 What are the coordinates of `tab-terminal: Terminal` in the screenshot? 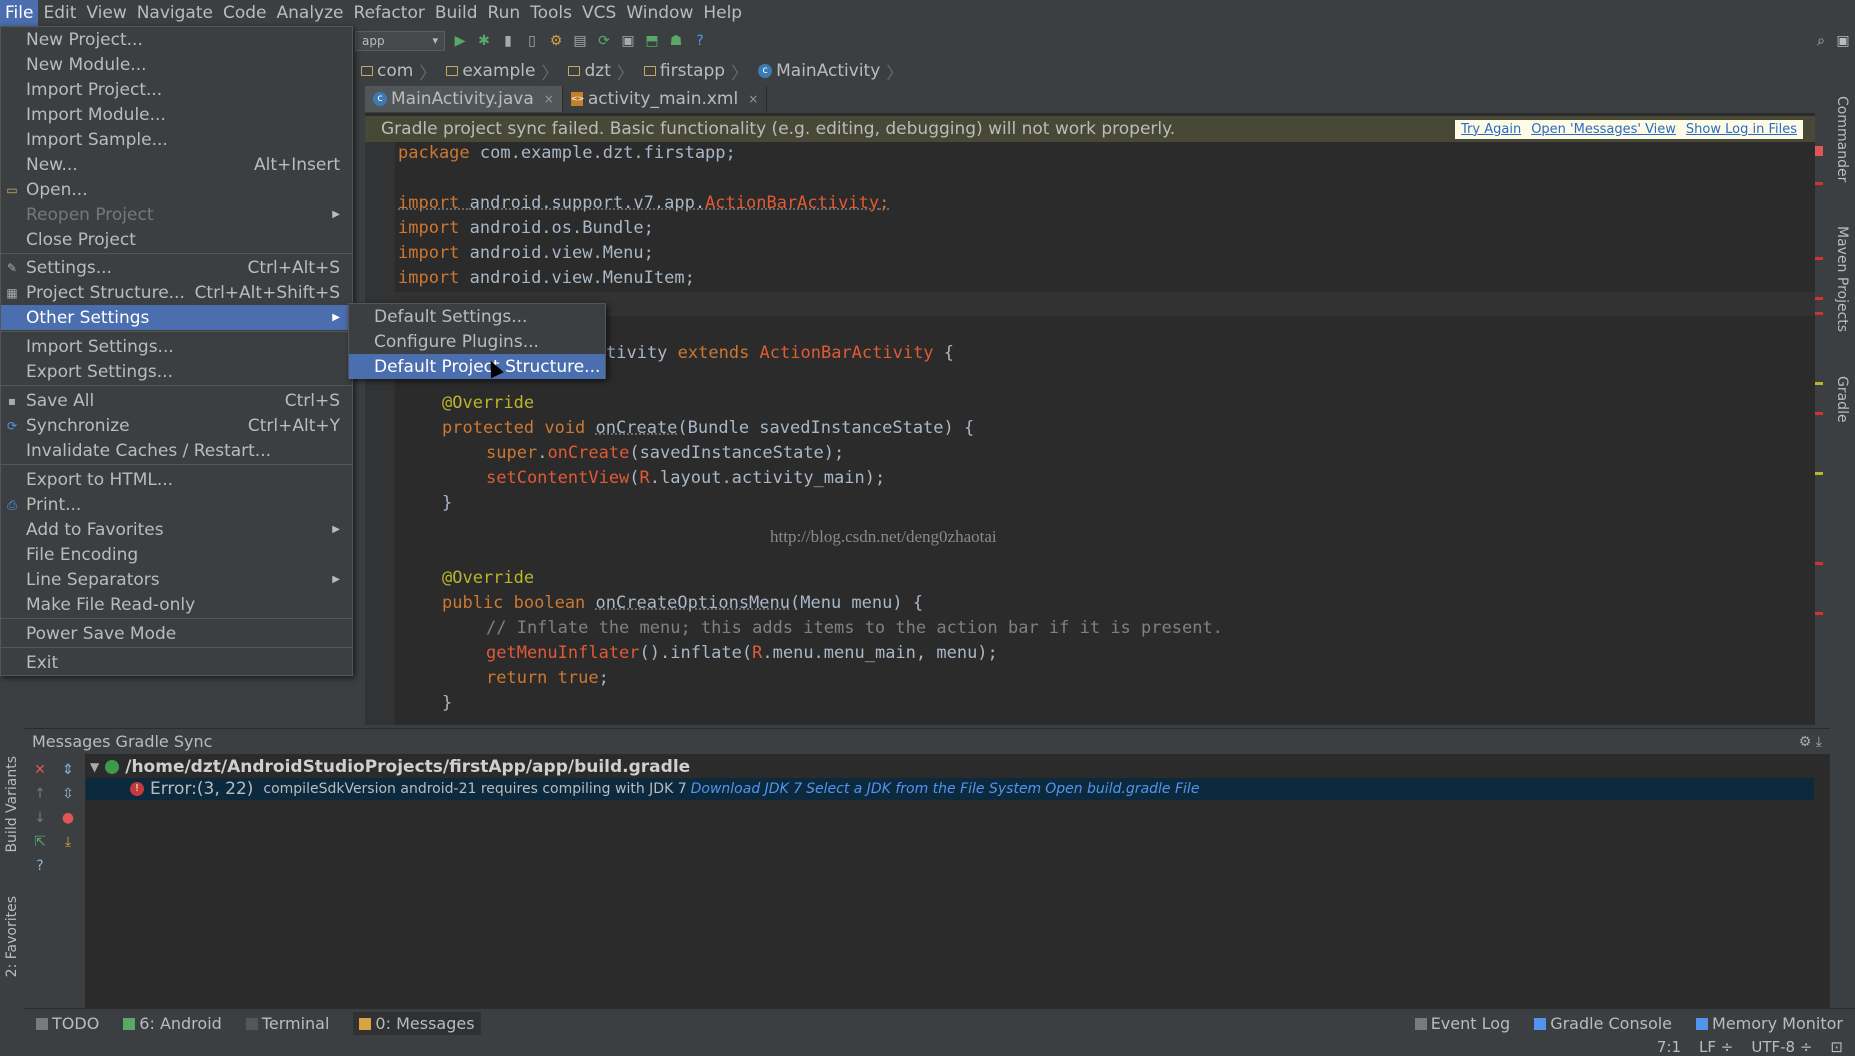 It's located at (287, 1023).